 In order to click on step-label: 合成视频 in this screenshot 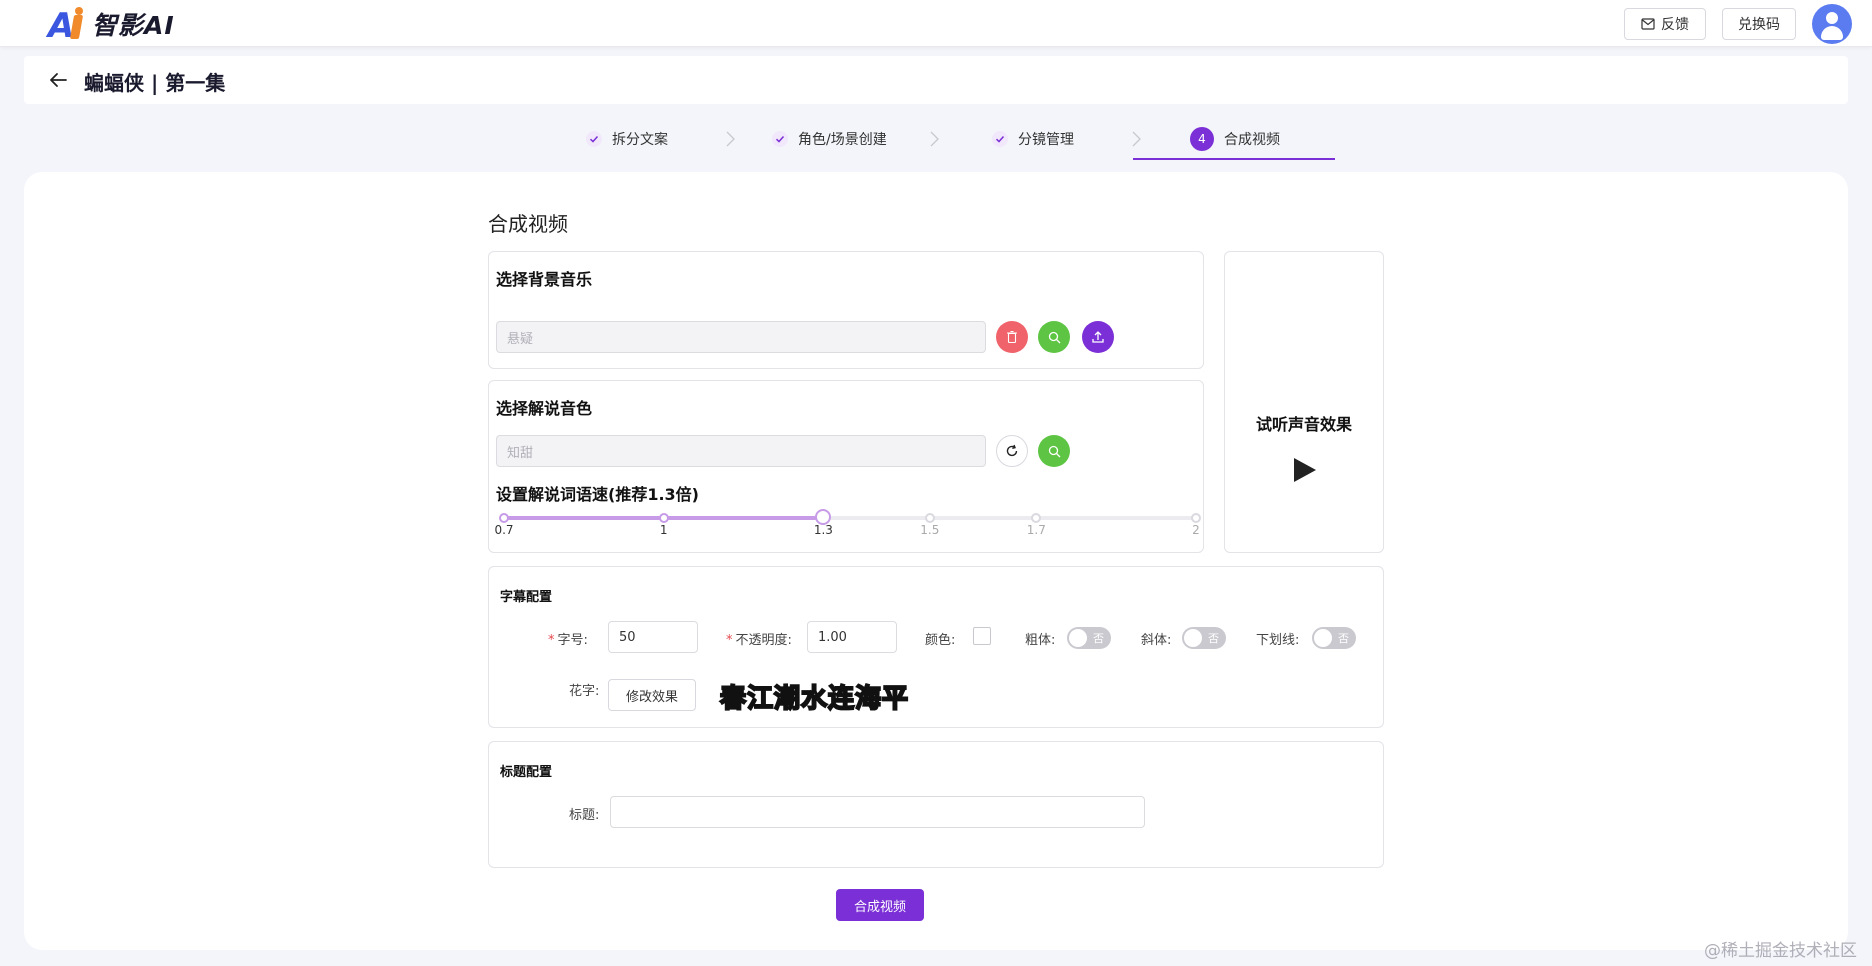, I will do `click(1252, 140)`.